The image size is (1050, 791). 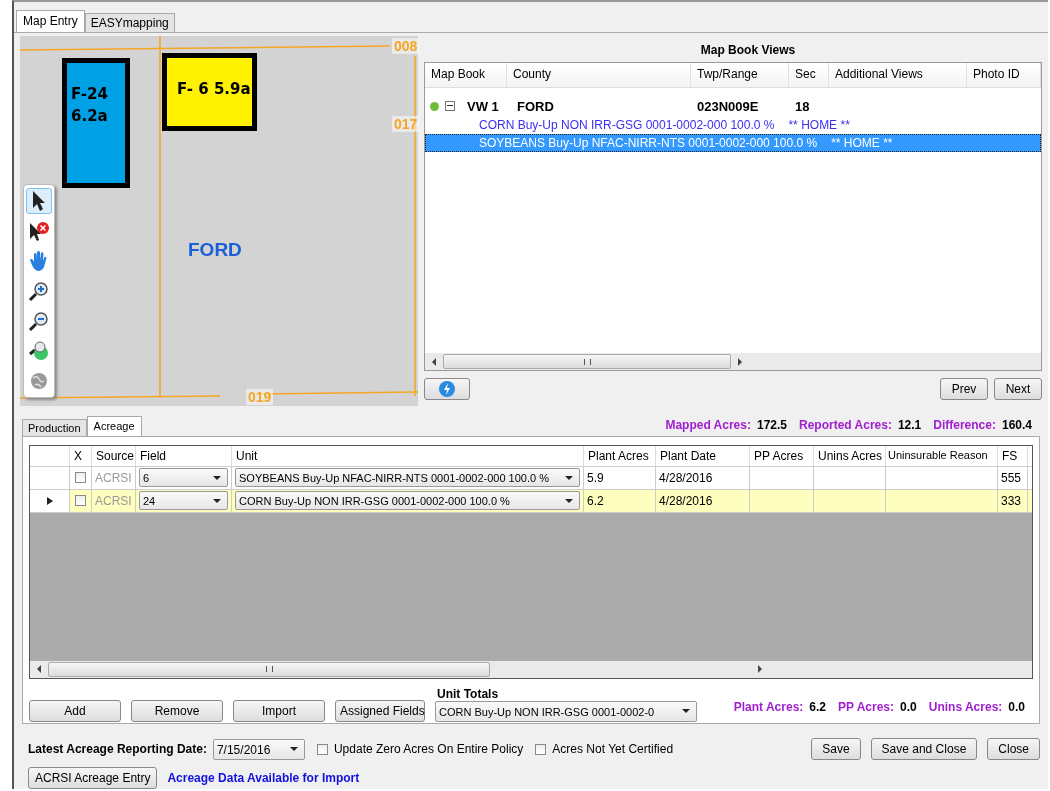 I want to click on summary-label: Difference:, so click(x=964, y=424).